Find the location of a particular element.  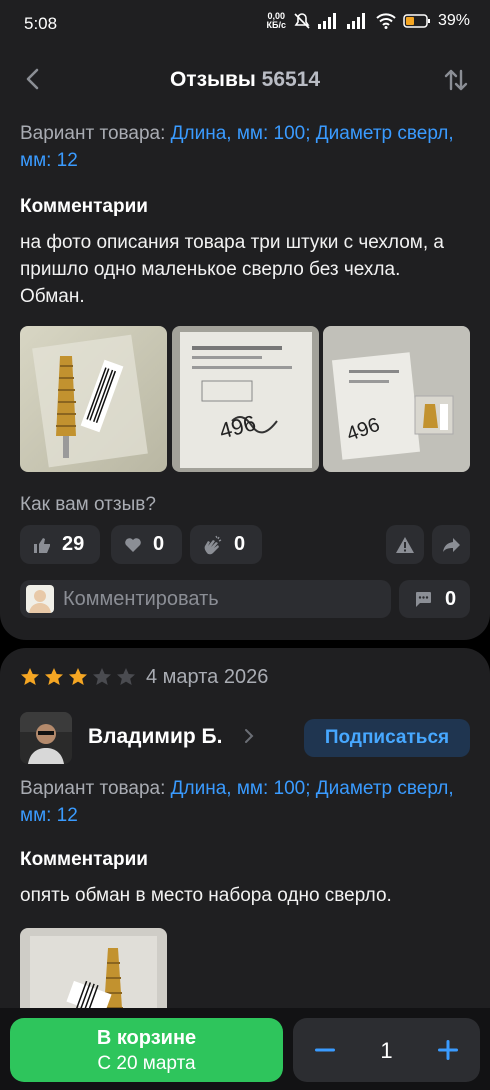

avatar is located at coordinates (46, 738).